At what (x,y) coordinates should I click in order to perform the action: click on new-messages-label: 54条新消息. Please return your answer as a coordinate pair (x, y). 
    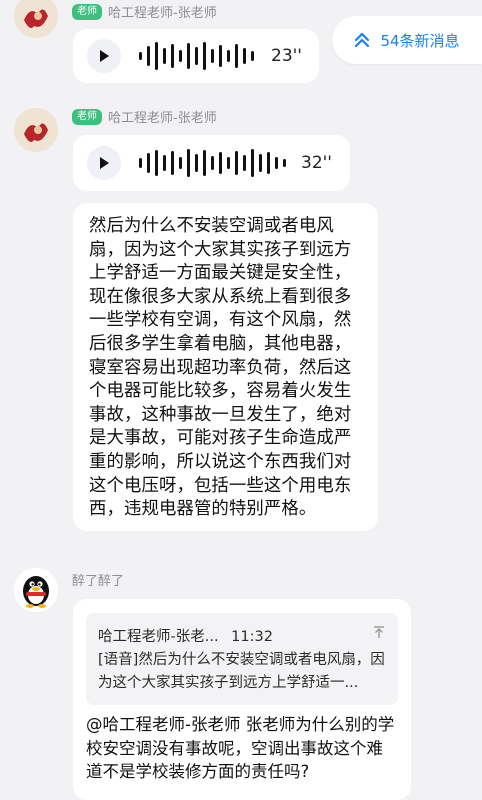
    Looking at the image, I should click on (420, 40).